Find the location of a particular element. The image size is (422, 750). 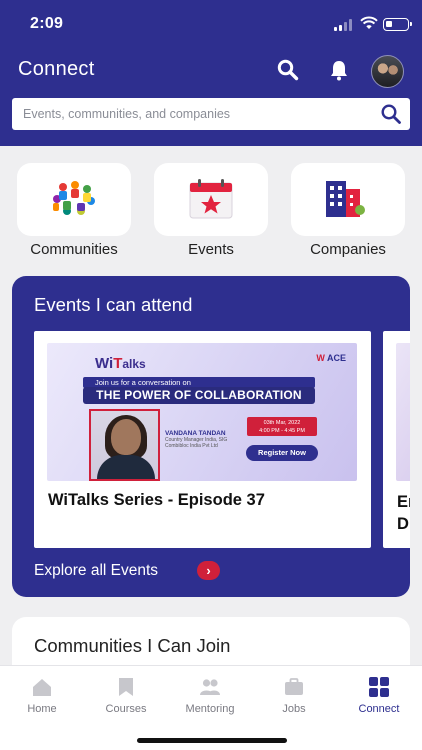

event-time: 4:00 PM - 4:45 PM is located at coordinates (282, 431).